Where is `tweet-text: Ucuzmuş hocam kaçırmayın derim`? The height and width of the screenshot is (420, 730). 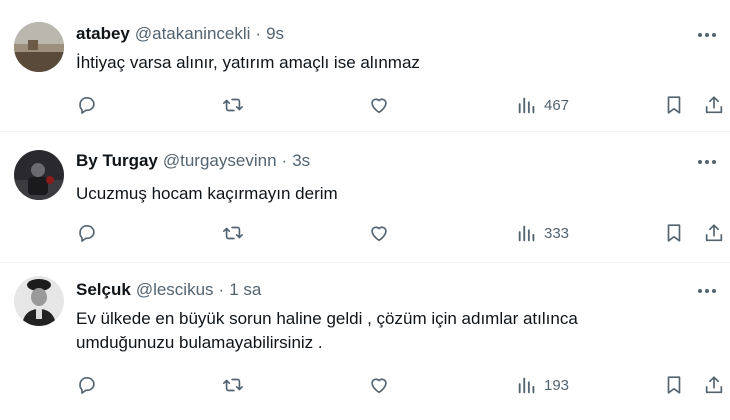
tweet-text: Ucuzmuş hocam kaçırmayın derim is located at coordinates (207, 193).